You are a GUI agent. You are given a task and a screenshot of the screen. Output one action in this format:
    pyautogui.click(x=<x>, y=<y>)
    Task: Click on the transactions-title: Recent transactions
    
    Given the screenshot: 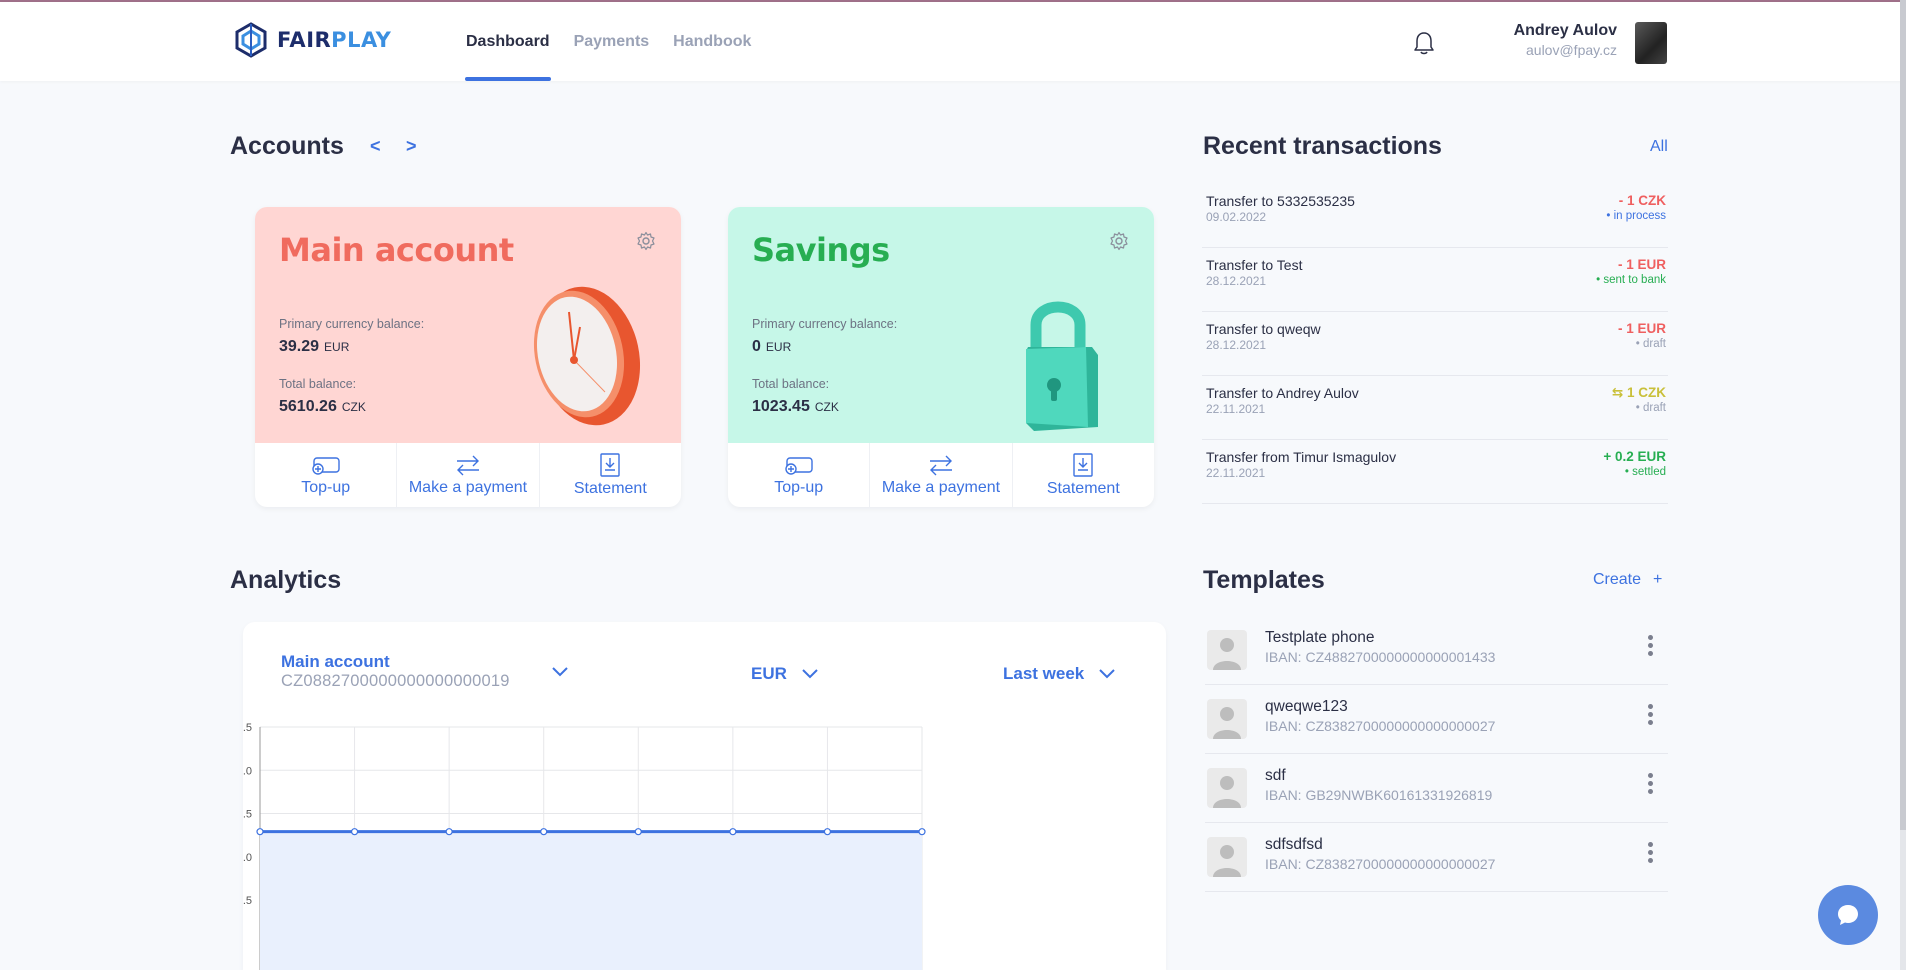 What is the action you would take?
    pyautogui.click(x=1322, y=146)
    